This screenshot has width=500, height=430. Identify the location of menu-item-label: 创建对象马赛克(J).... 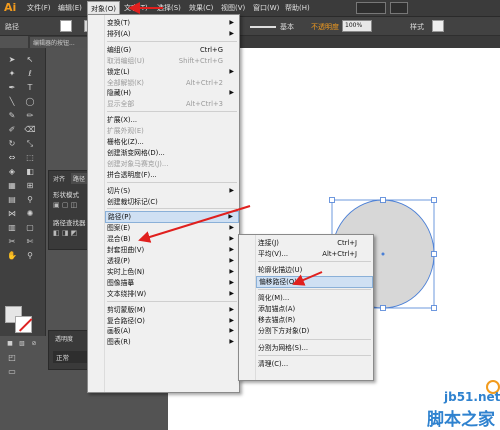
(138, 163).